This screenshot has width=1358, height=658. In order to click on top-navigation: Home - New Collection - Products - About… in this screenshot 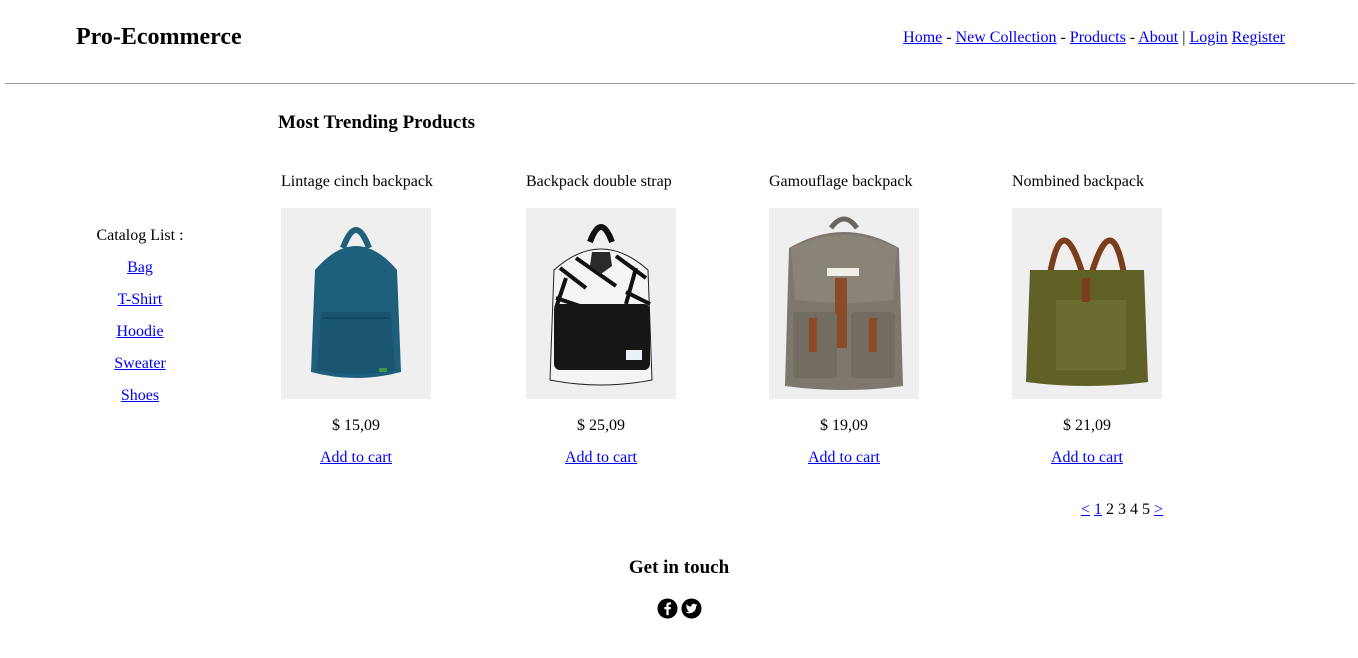, I will do `click(1094, 38)`.